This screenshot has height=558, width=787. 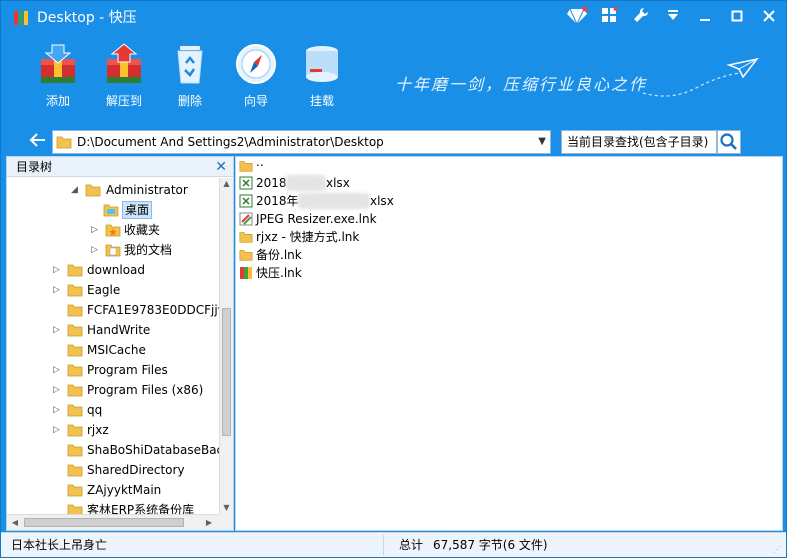 I want to click on status-total-label: 总计, so click(x=411, y=545).